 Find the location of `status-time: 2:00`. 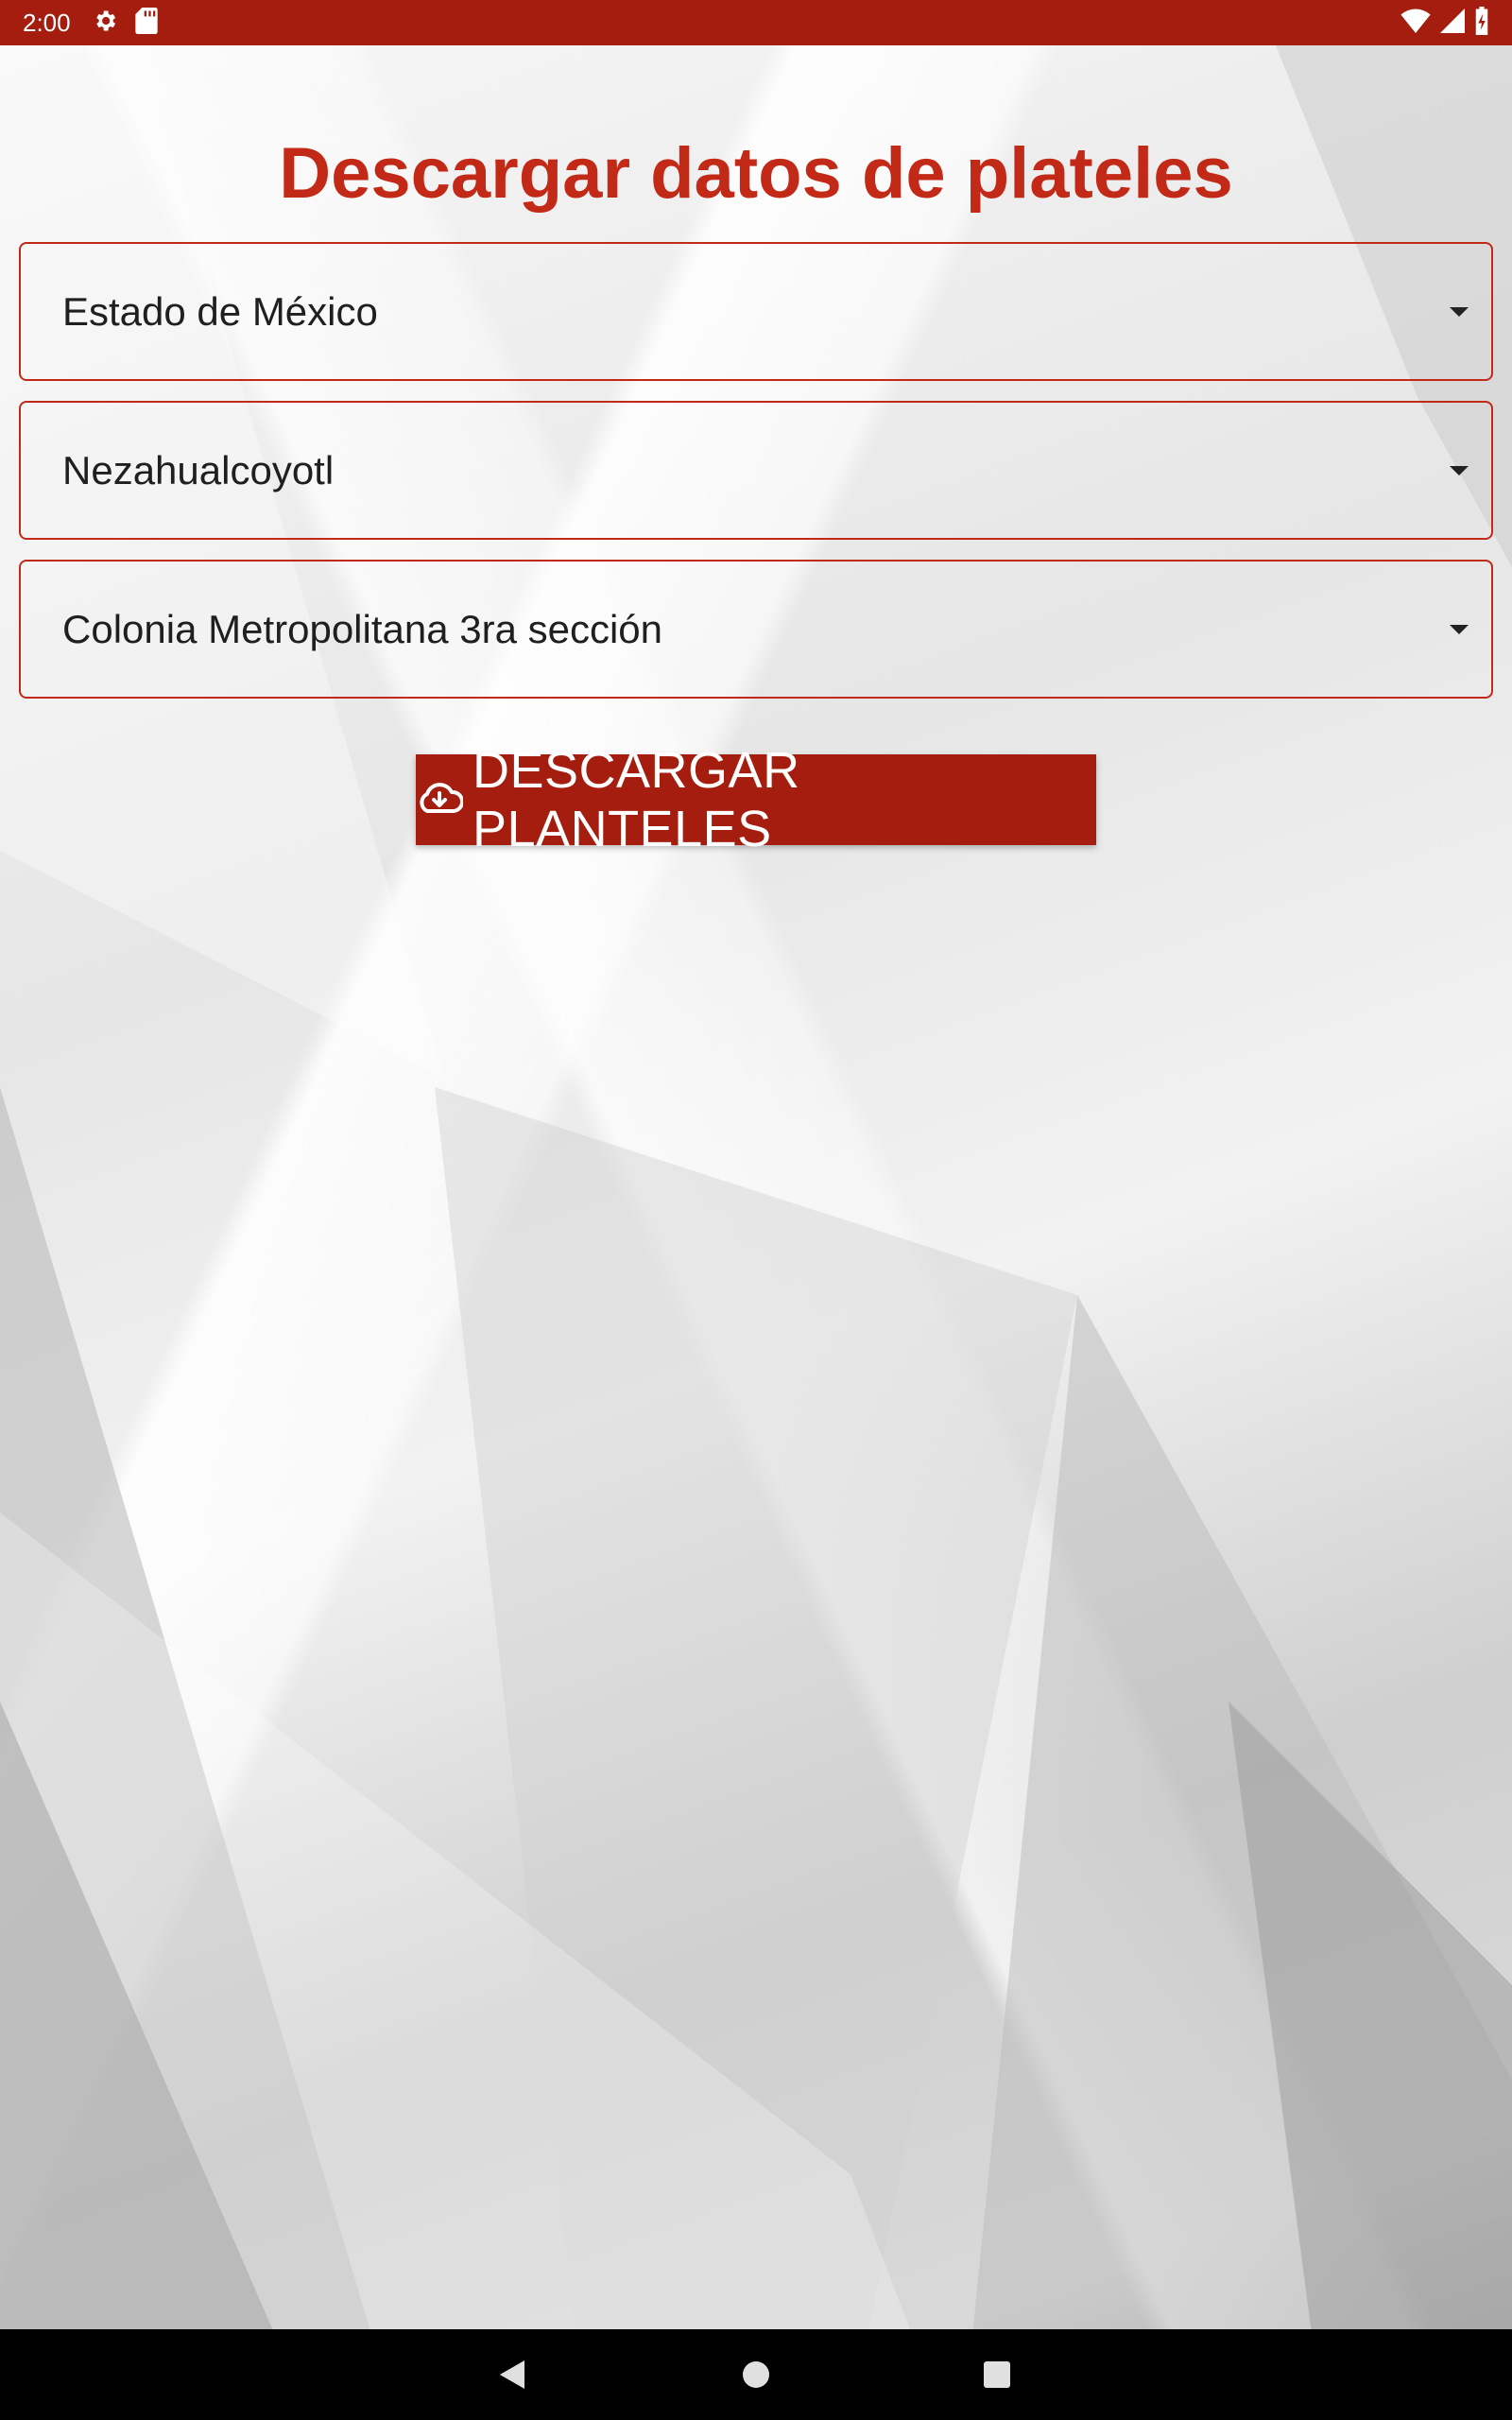

status-time: 2:00 is located at coordinates (47, 22).